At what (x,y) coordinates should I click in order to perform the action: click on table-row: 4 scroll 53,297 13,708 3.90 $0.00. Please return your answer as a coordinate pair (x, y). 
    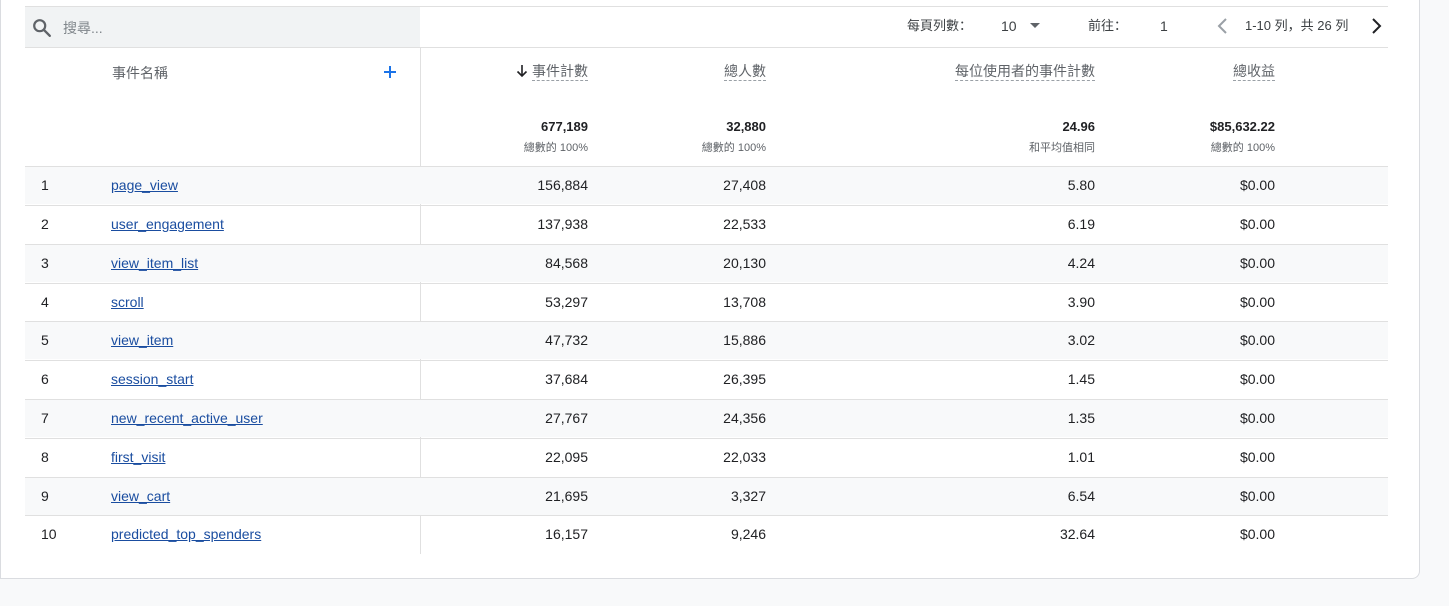
    Looking at the image, I should click on (706, 302).